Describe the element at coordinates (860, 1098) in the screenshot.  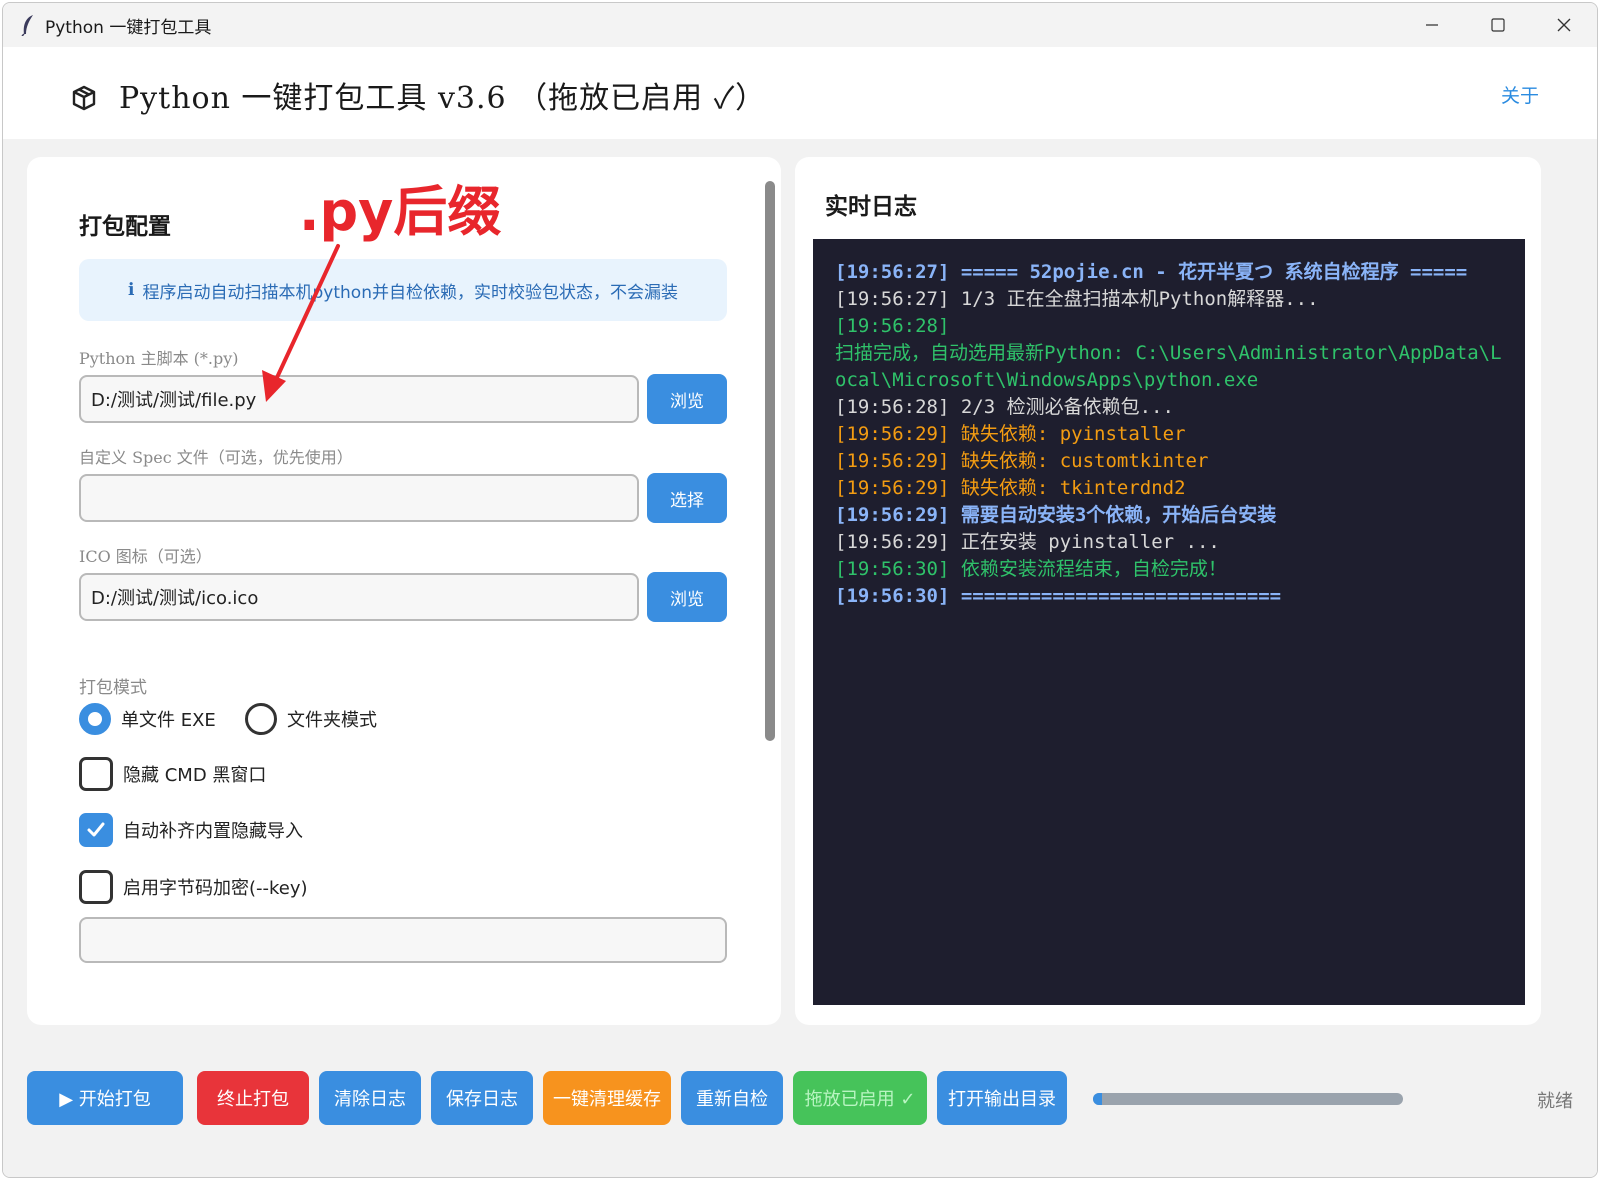
I see `drag-enabled-button: 拖放已启用 ✓` at that location.